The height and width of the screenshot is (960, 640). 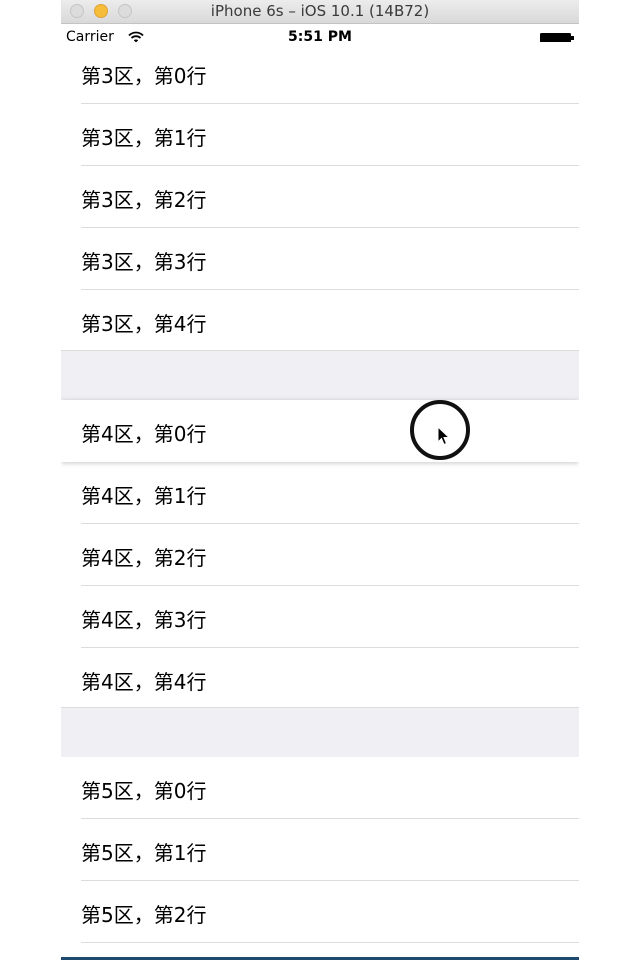 I want to click on table-row-dragging: 第4区，第0行, so click(x=320, y=431).